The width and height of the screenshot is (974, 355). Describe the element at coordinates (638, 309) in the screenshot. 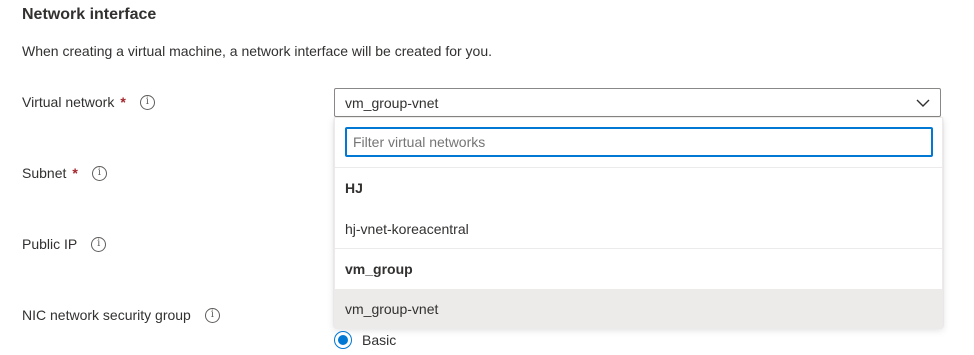

I see `option-vm-group-vnet: vm_group-vnet` at that location.